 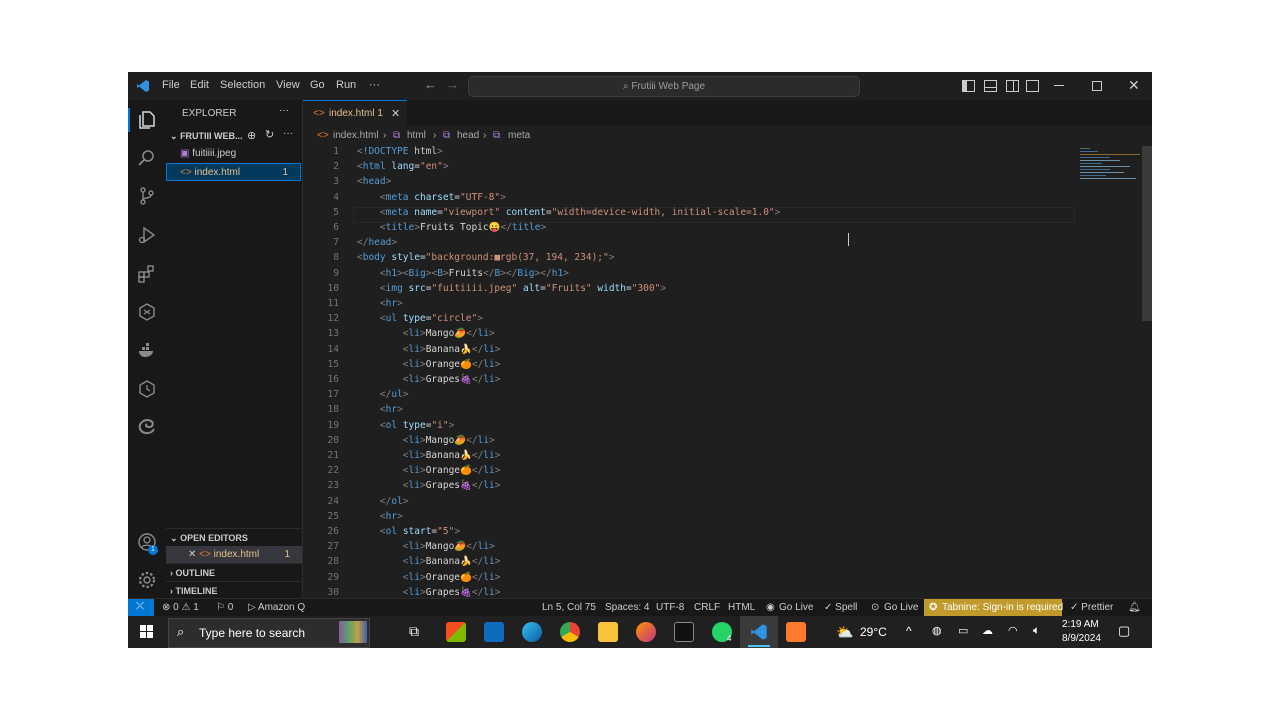 I want to click on back-arrow-icon: ←, so click(x=430, y=84).